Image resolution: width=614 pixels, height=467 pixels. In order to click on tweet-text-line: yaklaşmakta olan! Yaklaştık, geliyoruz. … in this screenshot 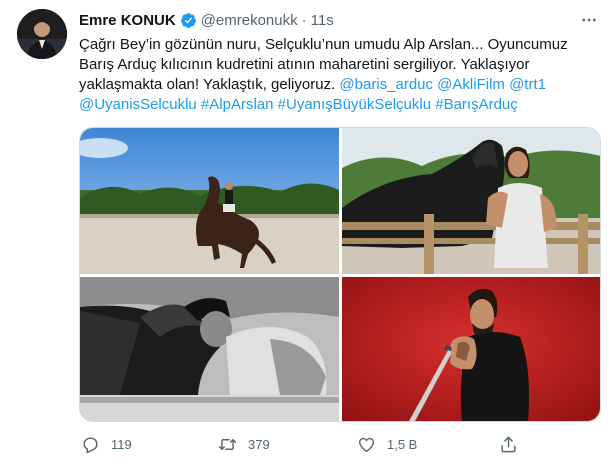, I will do `click(339, 85)`.